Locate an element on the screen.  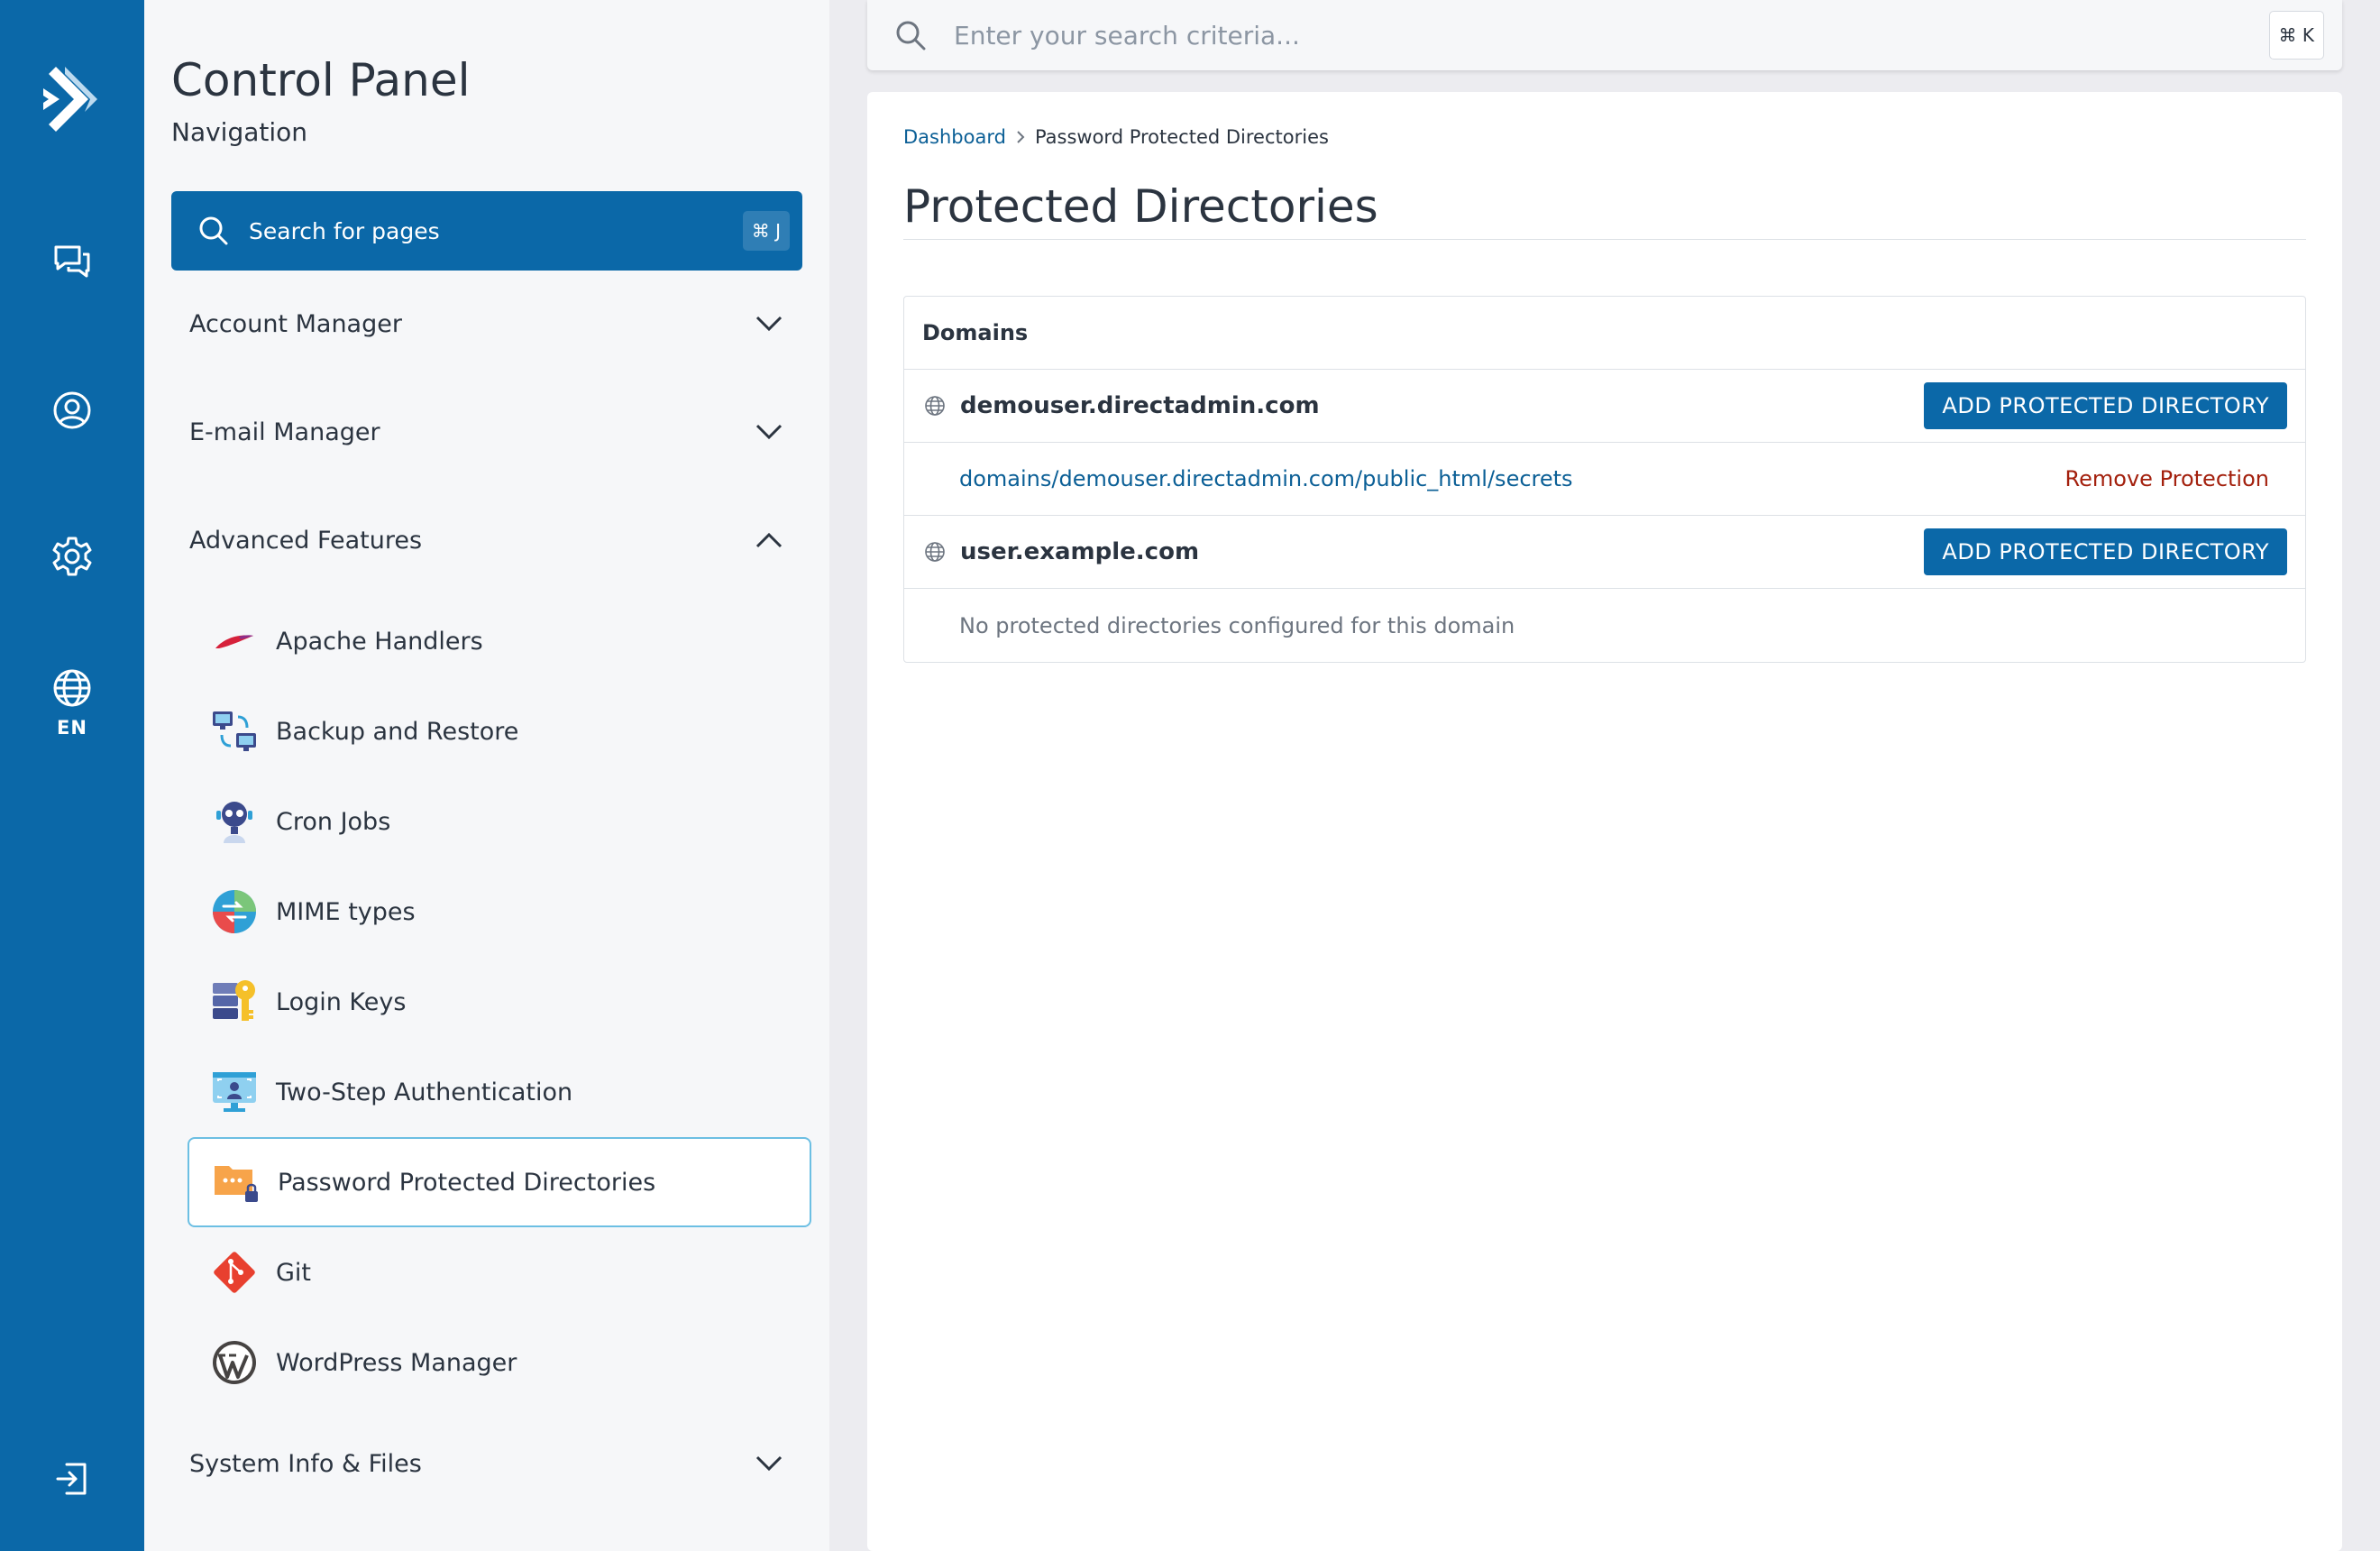
section-email-manager: E-mail Manager is located at coordinates (495, 432).